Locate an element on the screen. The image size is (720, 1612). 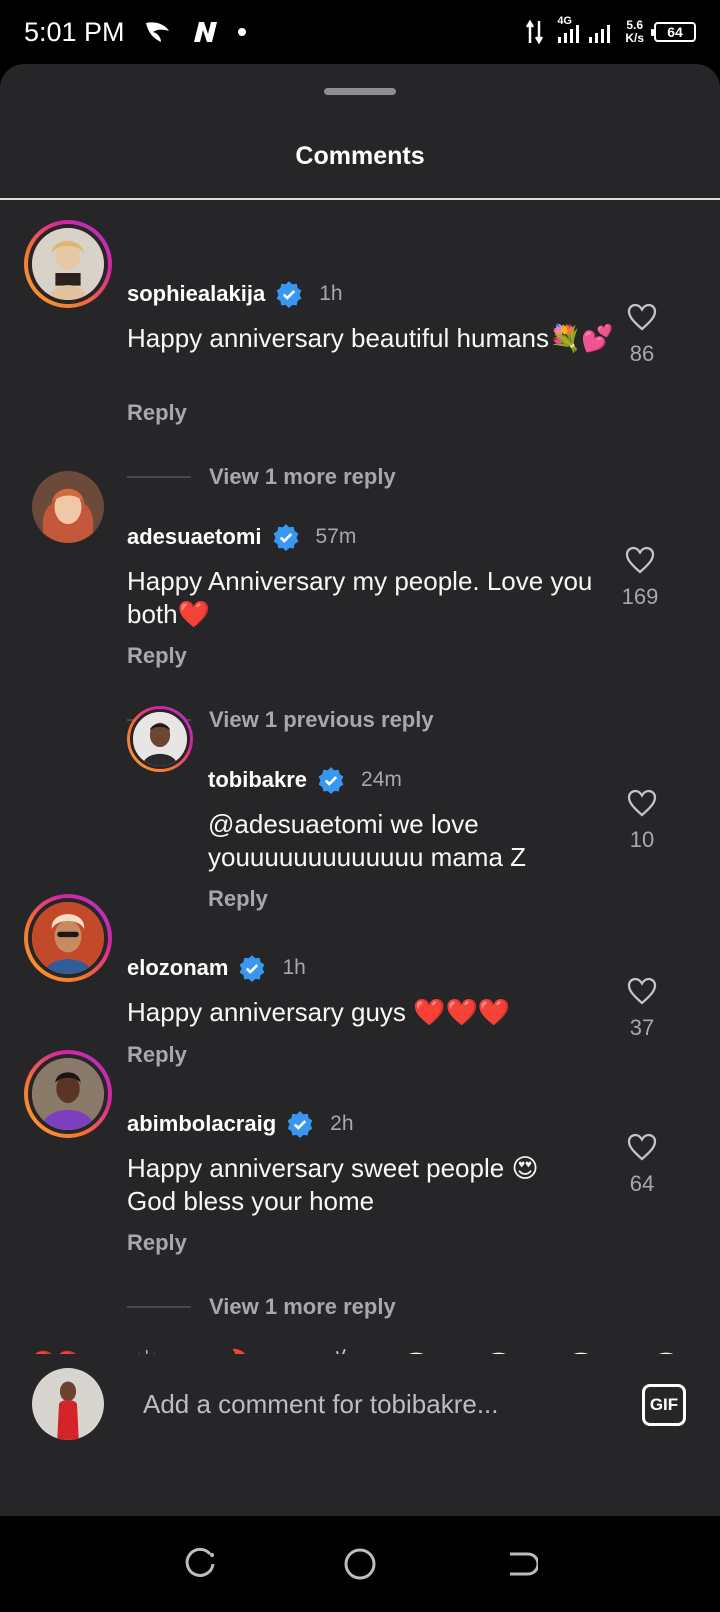
like-button: 10 is located at coordinates (642, 820).